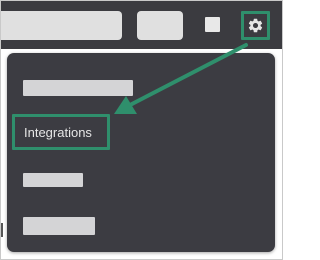 The width and height of the screenshot is (320, 260). I want to click on settings-button, so click(255, 25).